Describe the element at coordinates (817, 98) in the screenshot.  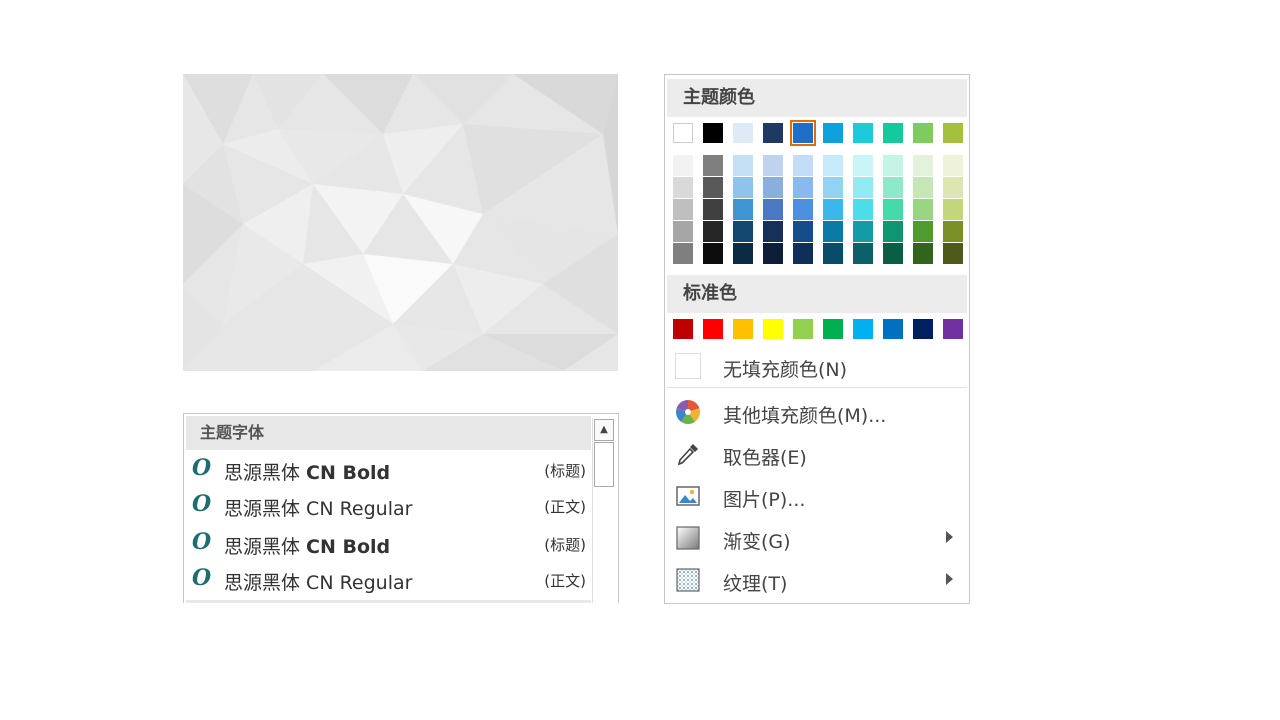
I see `theme-colors-header: 主题颜色` at that location.